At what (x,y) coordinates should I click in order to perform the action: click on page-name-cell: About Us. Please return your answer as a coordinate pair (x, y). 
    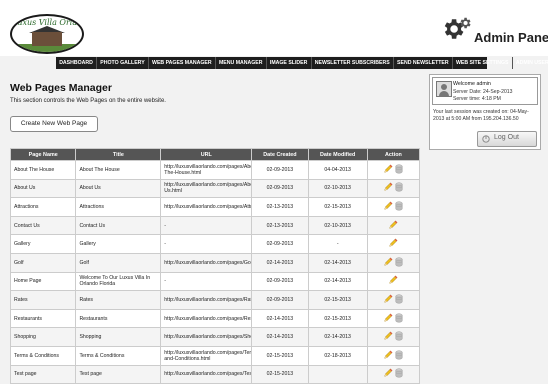
    Looking at the image, I should click on (43, 188).